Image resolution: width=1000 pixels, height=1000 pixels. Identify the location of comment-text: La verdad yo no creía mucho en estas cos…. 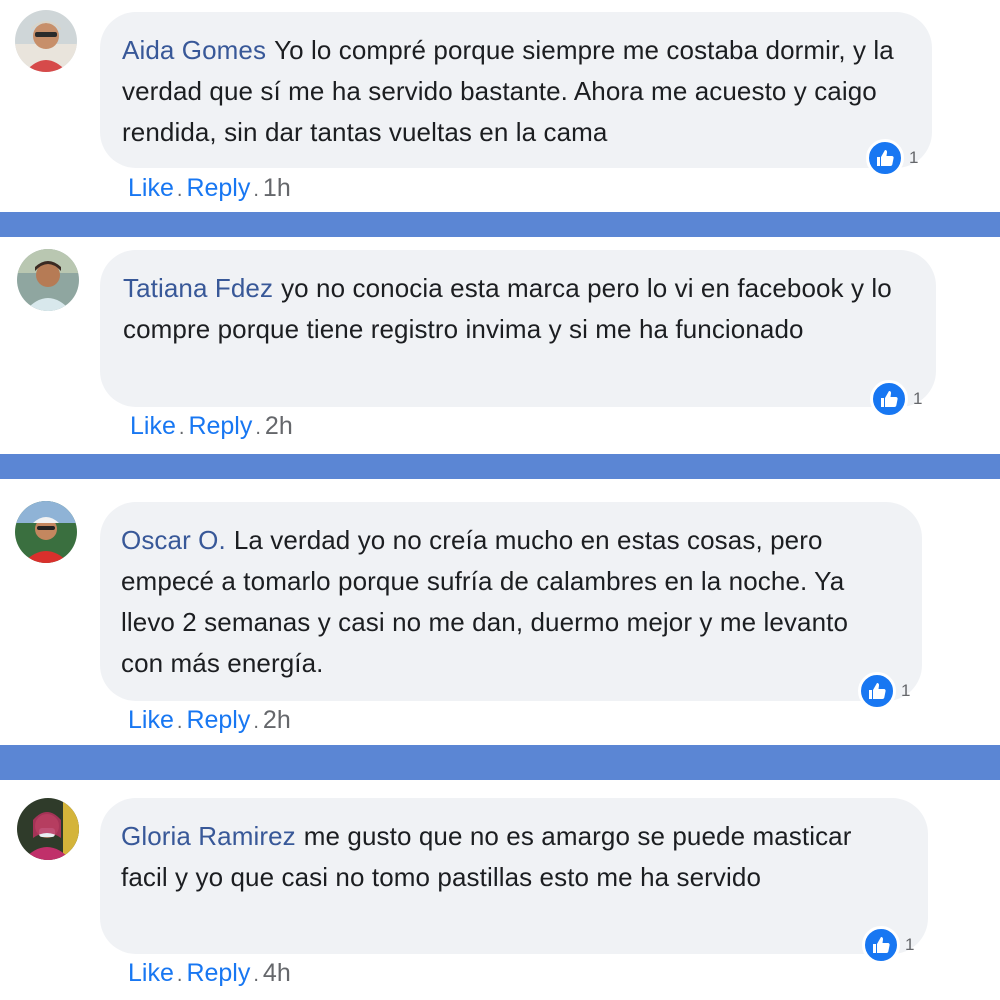
(485, 601).